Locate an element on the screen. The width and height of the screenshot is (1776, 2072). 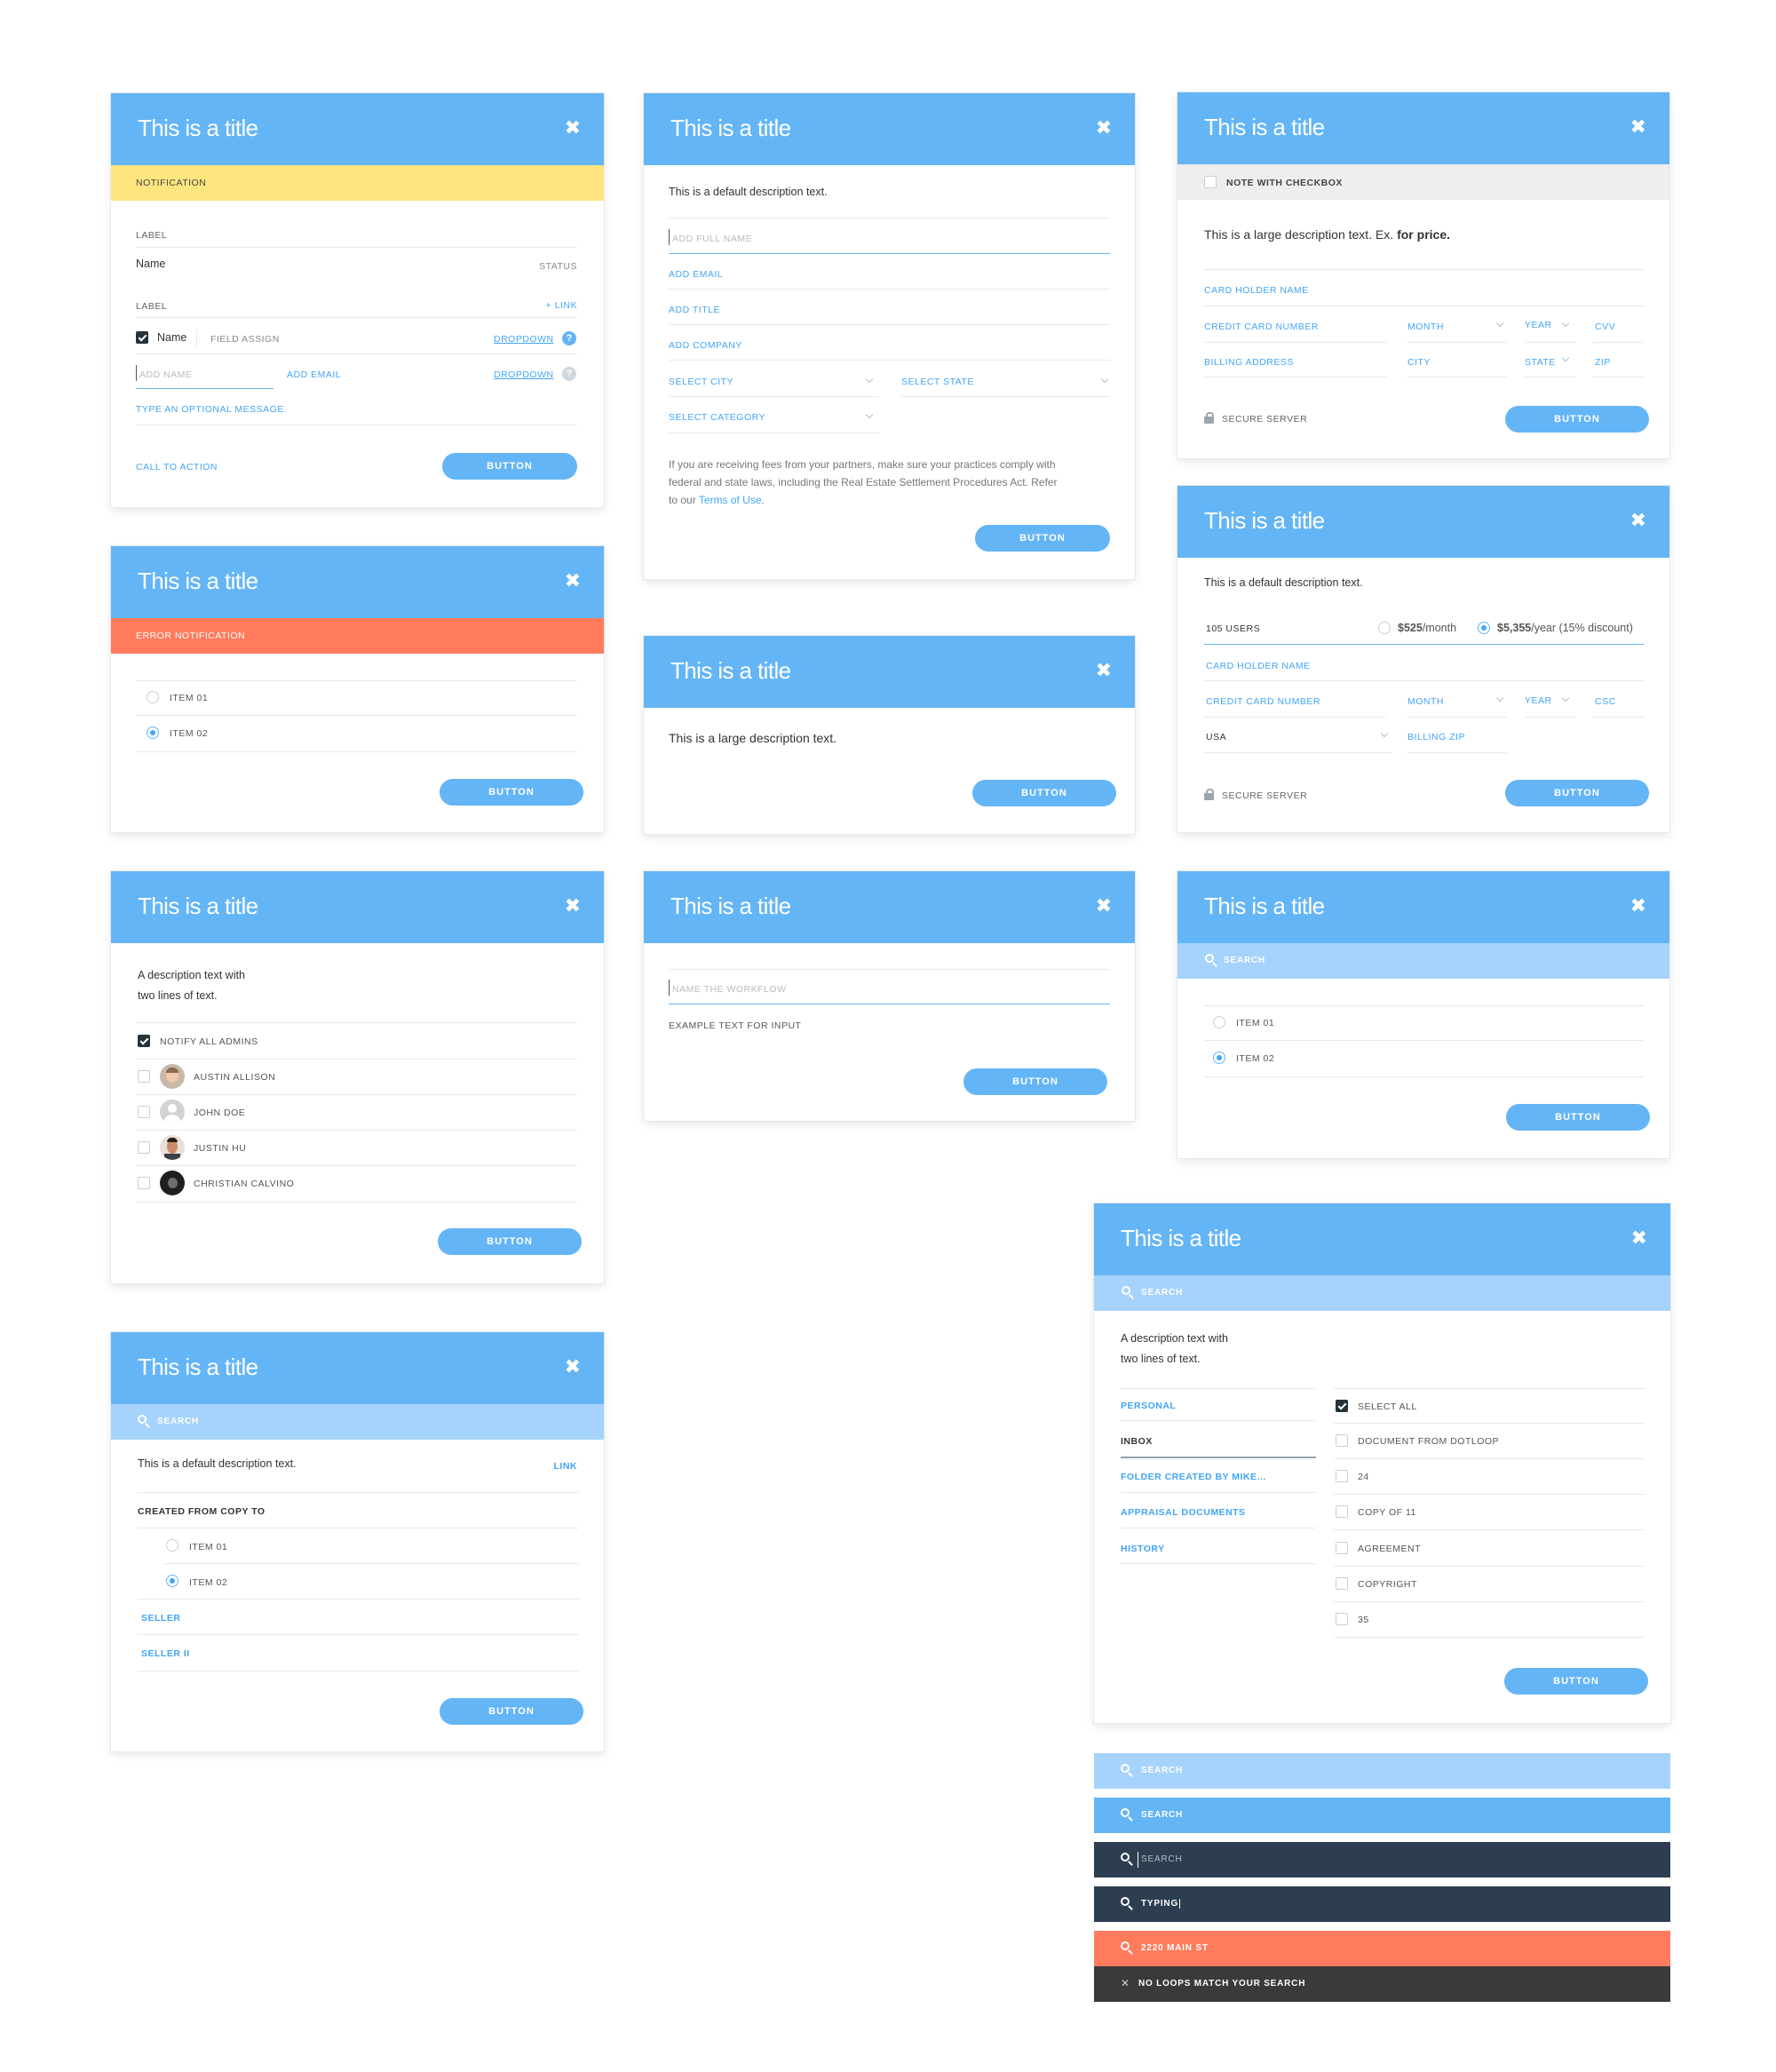
add-email-input: ADD EMAIL is located at coordinates (314, 374).